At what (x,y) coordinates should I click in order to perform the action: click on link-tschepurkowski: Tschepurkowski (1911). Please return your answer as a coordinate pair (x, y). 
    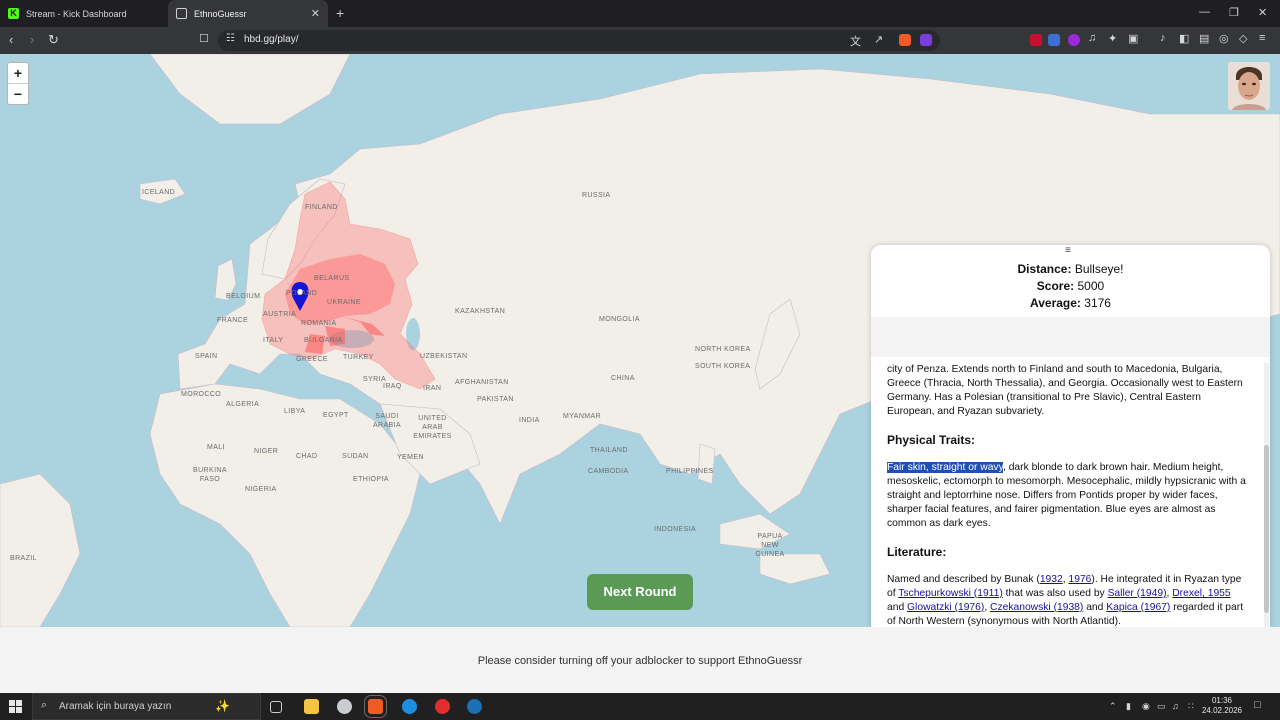
    Looking at the image, I should click on (950, 593).